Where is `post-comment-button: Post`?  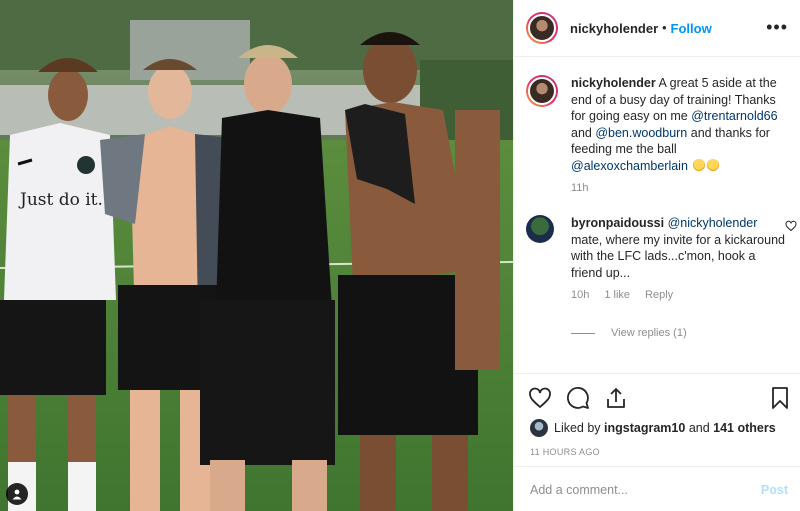
post-comment-button: Post is located at coordinates (774, 490).